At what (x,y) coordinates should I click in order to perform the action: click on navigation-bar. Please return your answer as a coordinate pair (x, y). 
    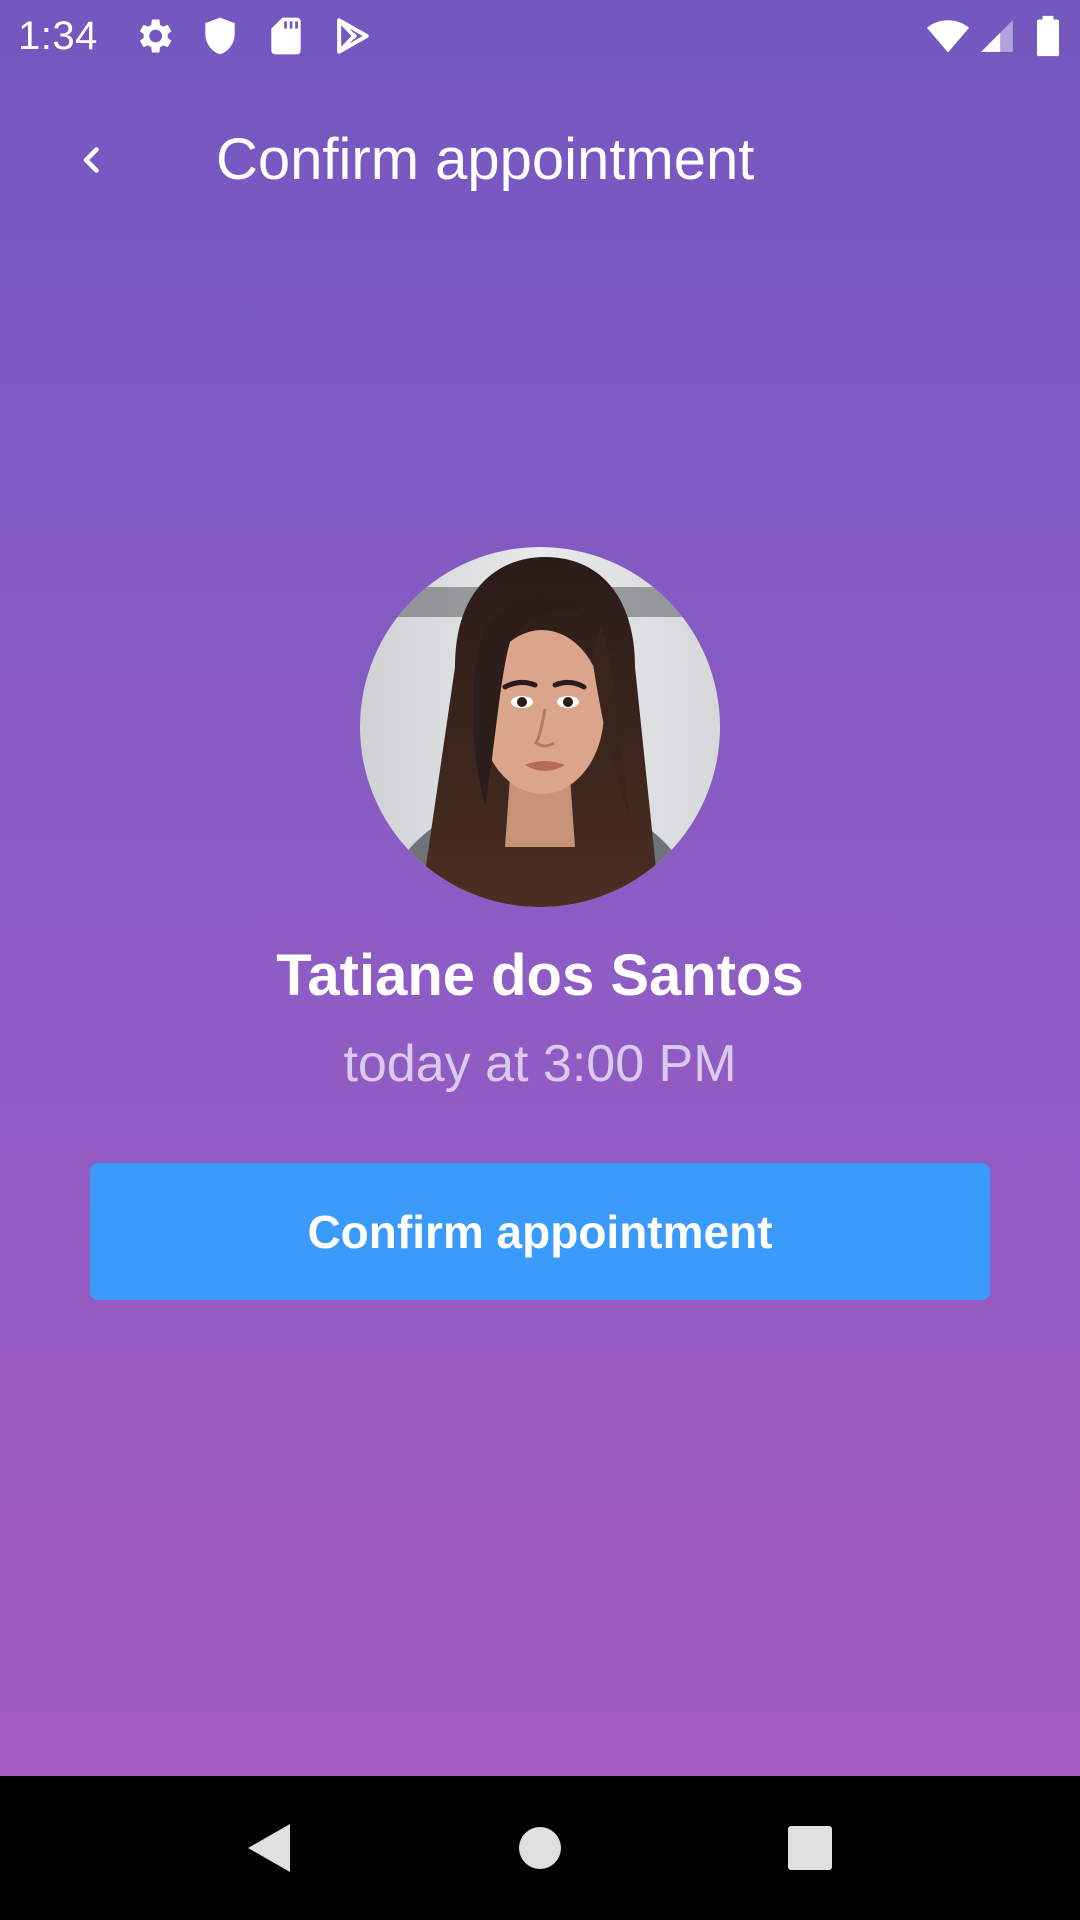
    Looking at the image, I should click on (540, 1848).